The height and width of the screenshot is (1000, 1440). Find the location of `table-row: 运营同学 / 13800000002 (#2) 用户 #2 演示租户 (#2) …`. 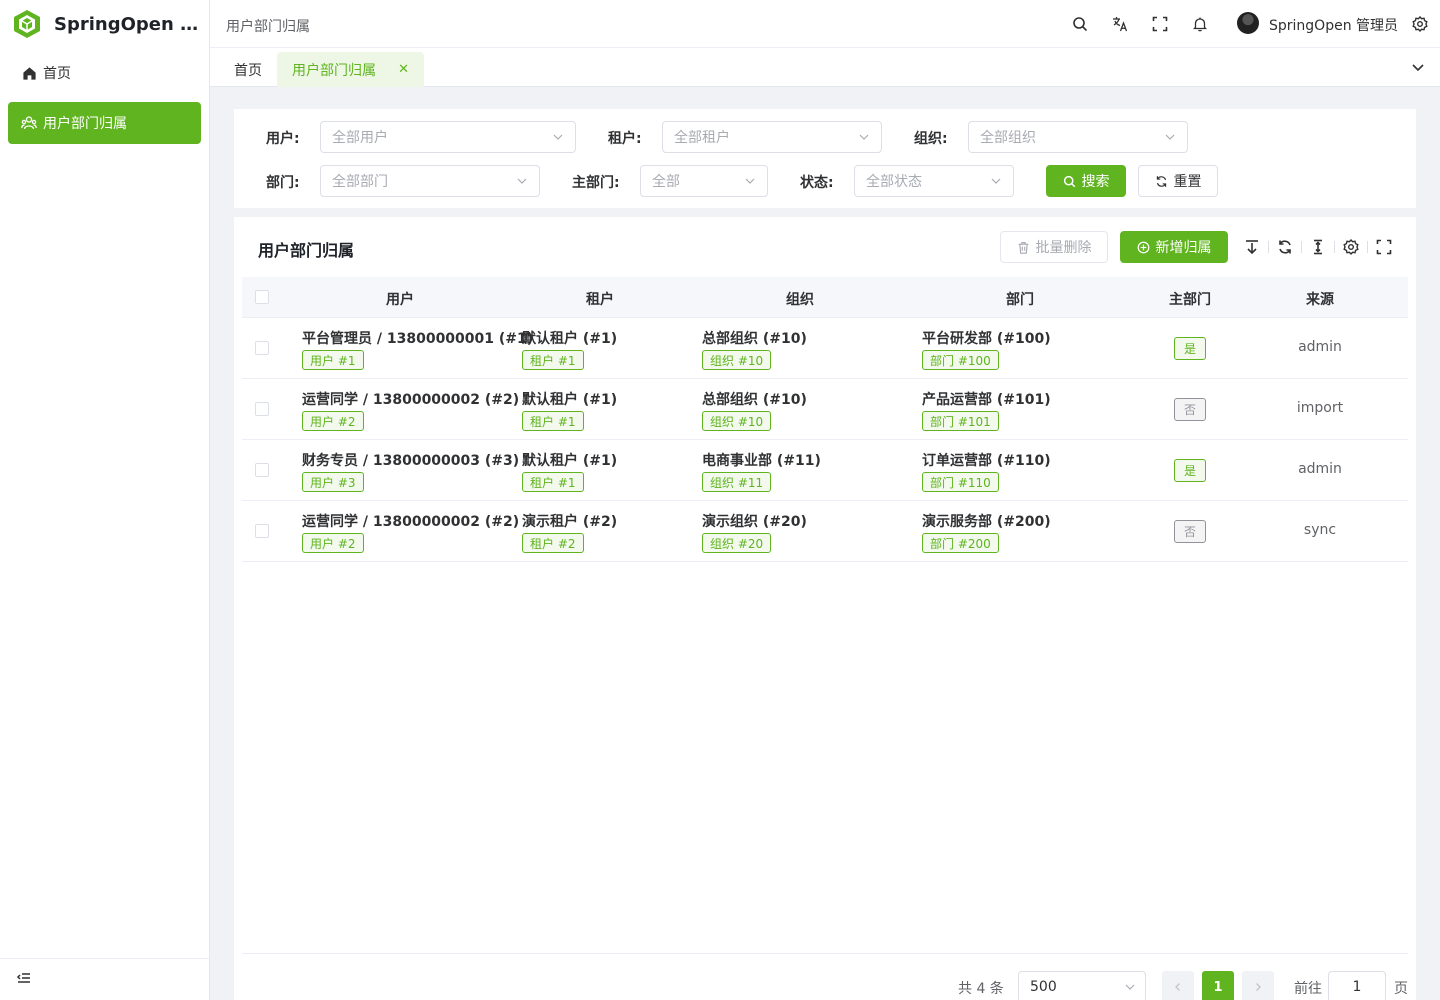

table-row: 运营同学 / 13800000002 (#2) 用户 #2 演示租户 (#2) … is located at coordinates (825, 531).